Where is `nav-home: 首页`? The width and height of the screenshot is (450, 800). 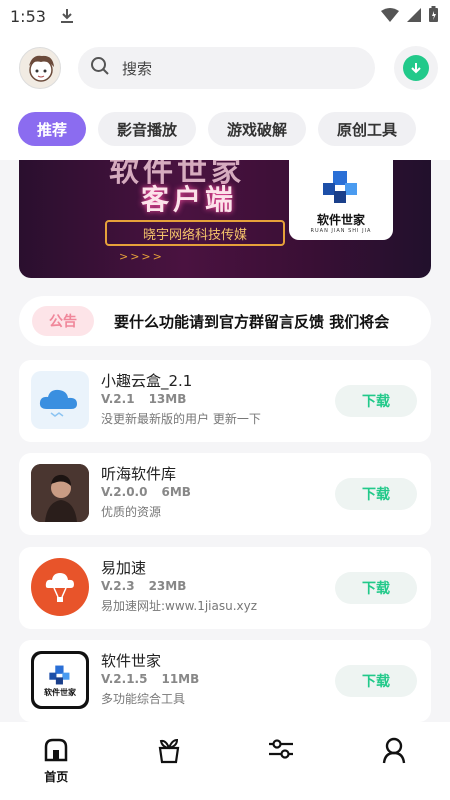
nav-home: 首页 is located at coordinates (56, 761).